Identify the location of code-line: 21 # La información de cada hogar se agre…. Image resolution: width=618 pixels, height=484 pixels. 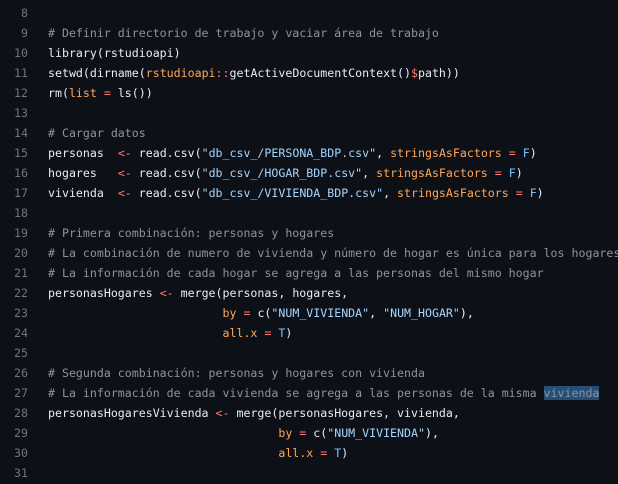
(309, 273).